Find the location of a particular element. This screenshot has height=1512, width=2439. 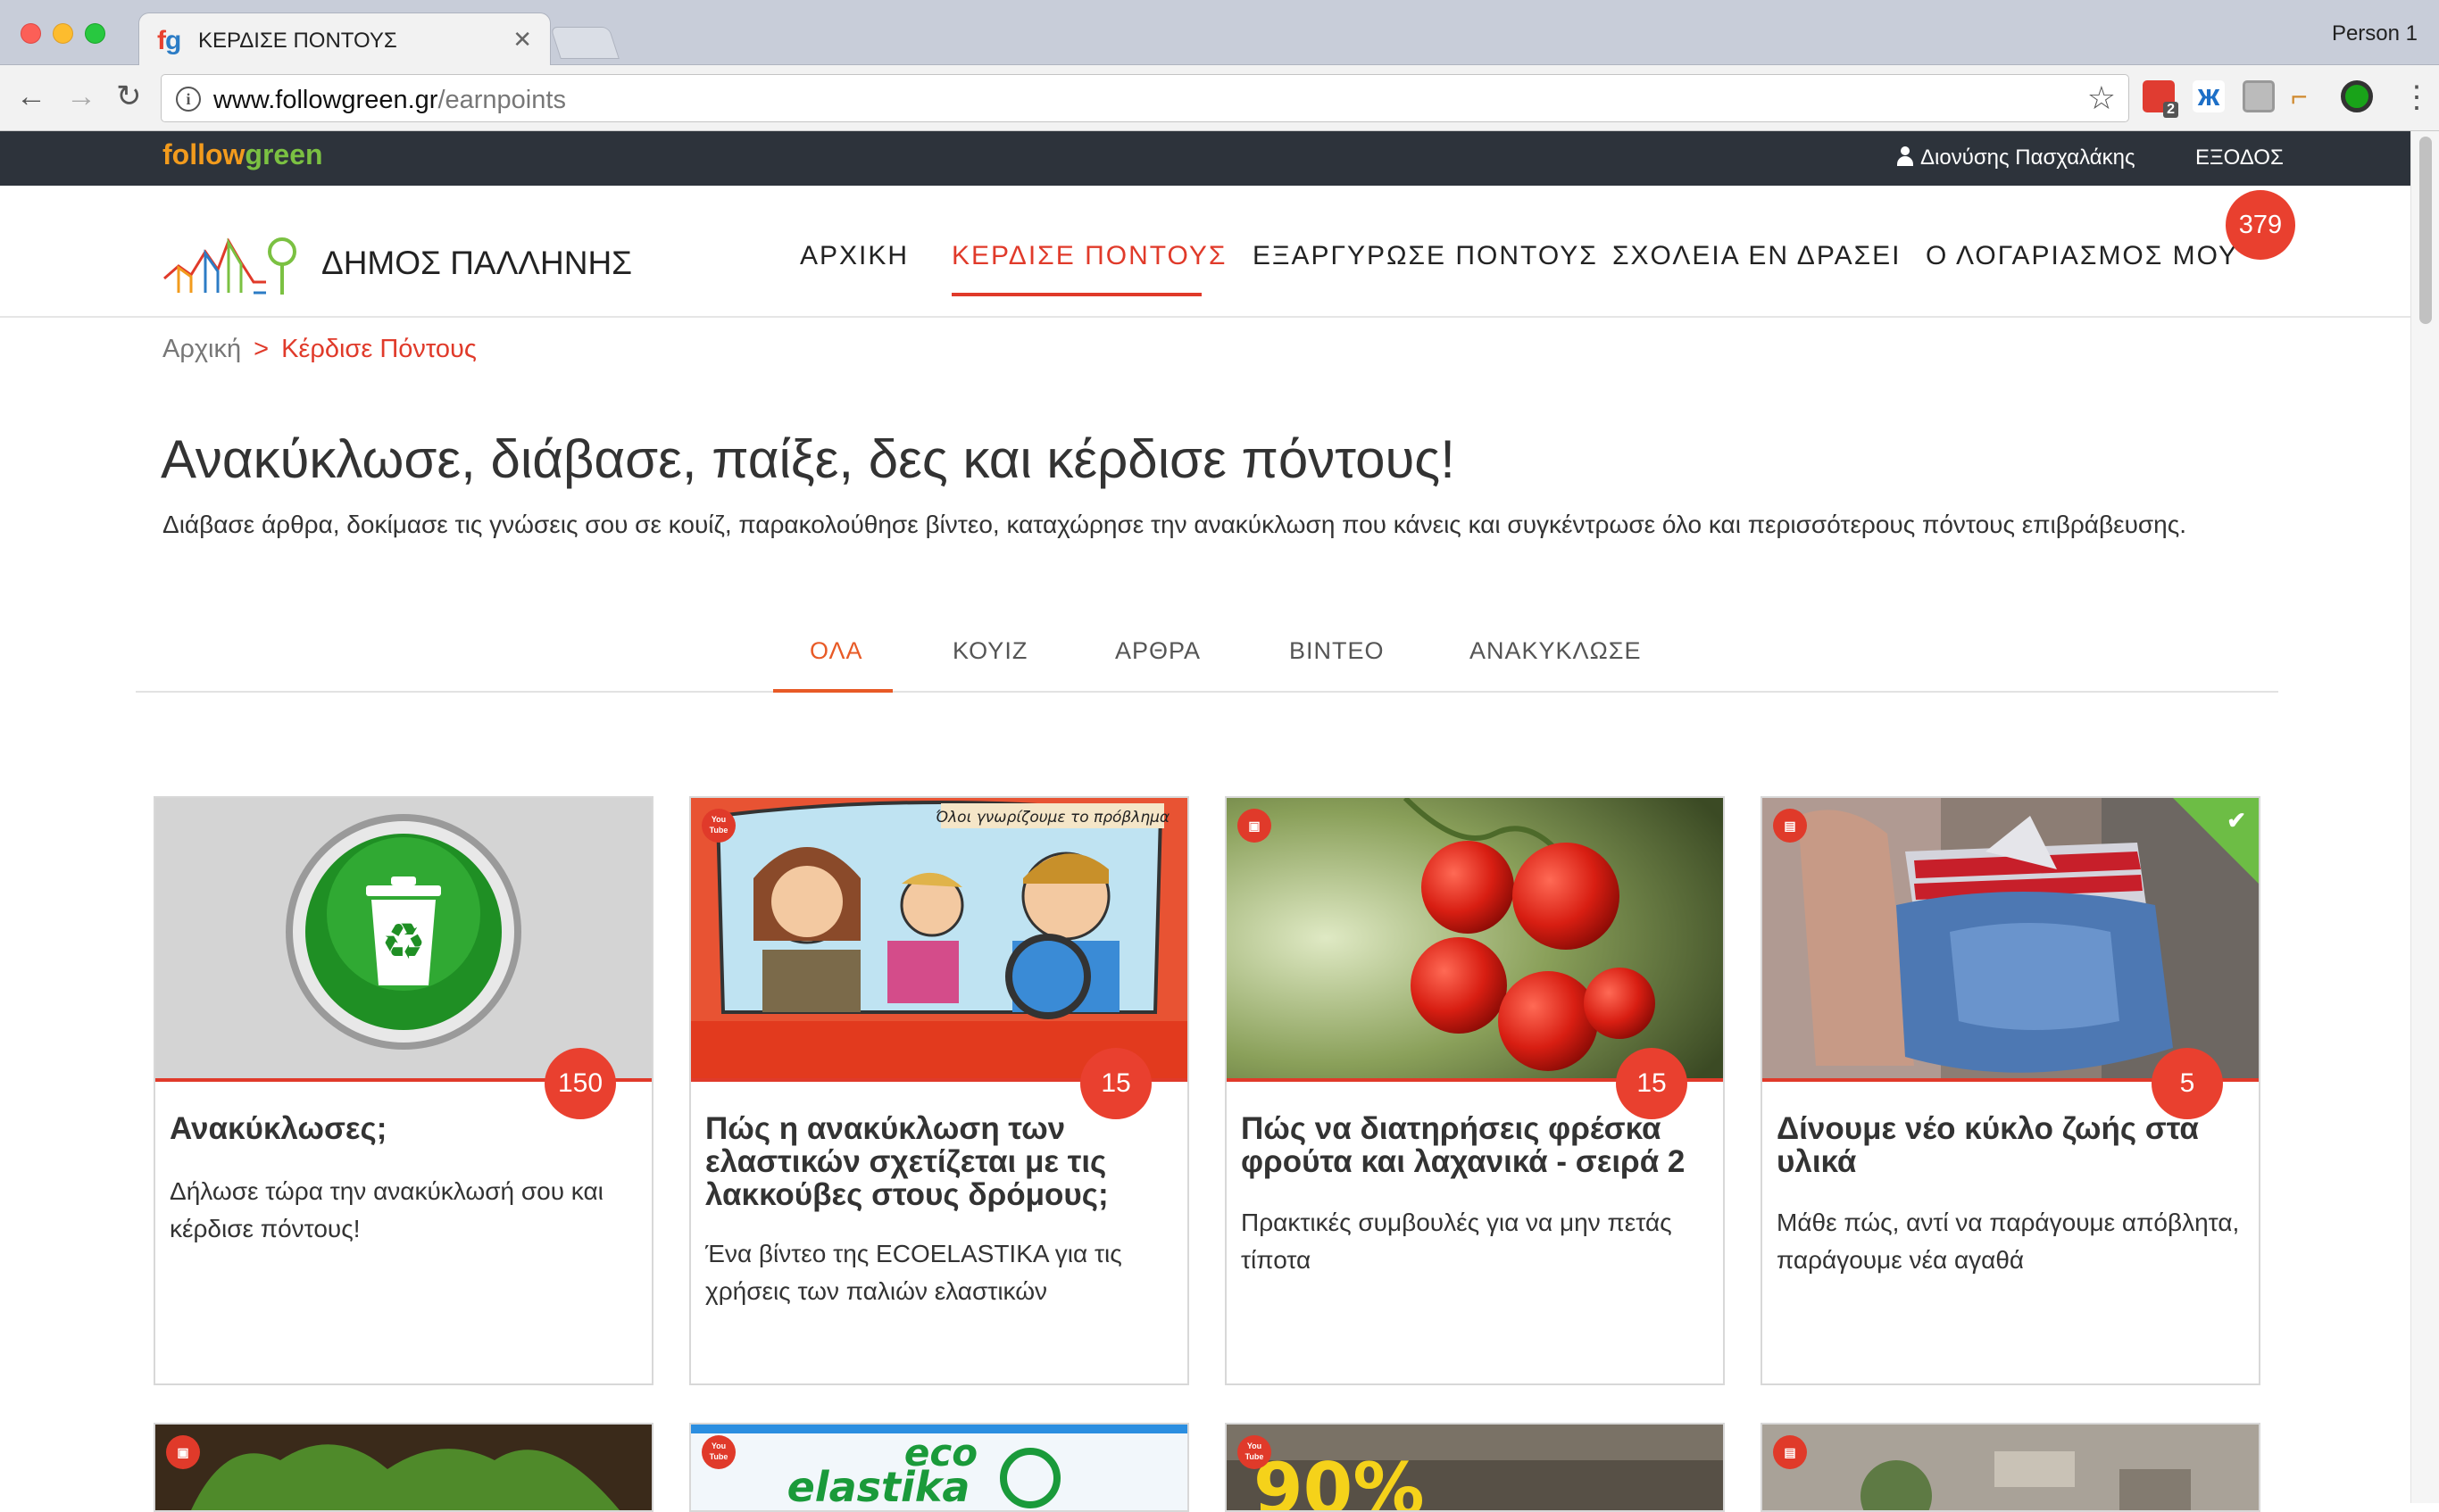

shield-extension-icon is located at coordinates (2259, 96).